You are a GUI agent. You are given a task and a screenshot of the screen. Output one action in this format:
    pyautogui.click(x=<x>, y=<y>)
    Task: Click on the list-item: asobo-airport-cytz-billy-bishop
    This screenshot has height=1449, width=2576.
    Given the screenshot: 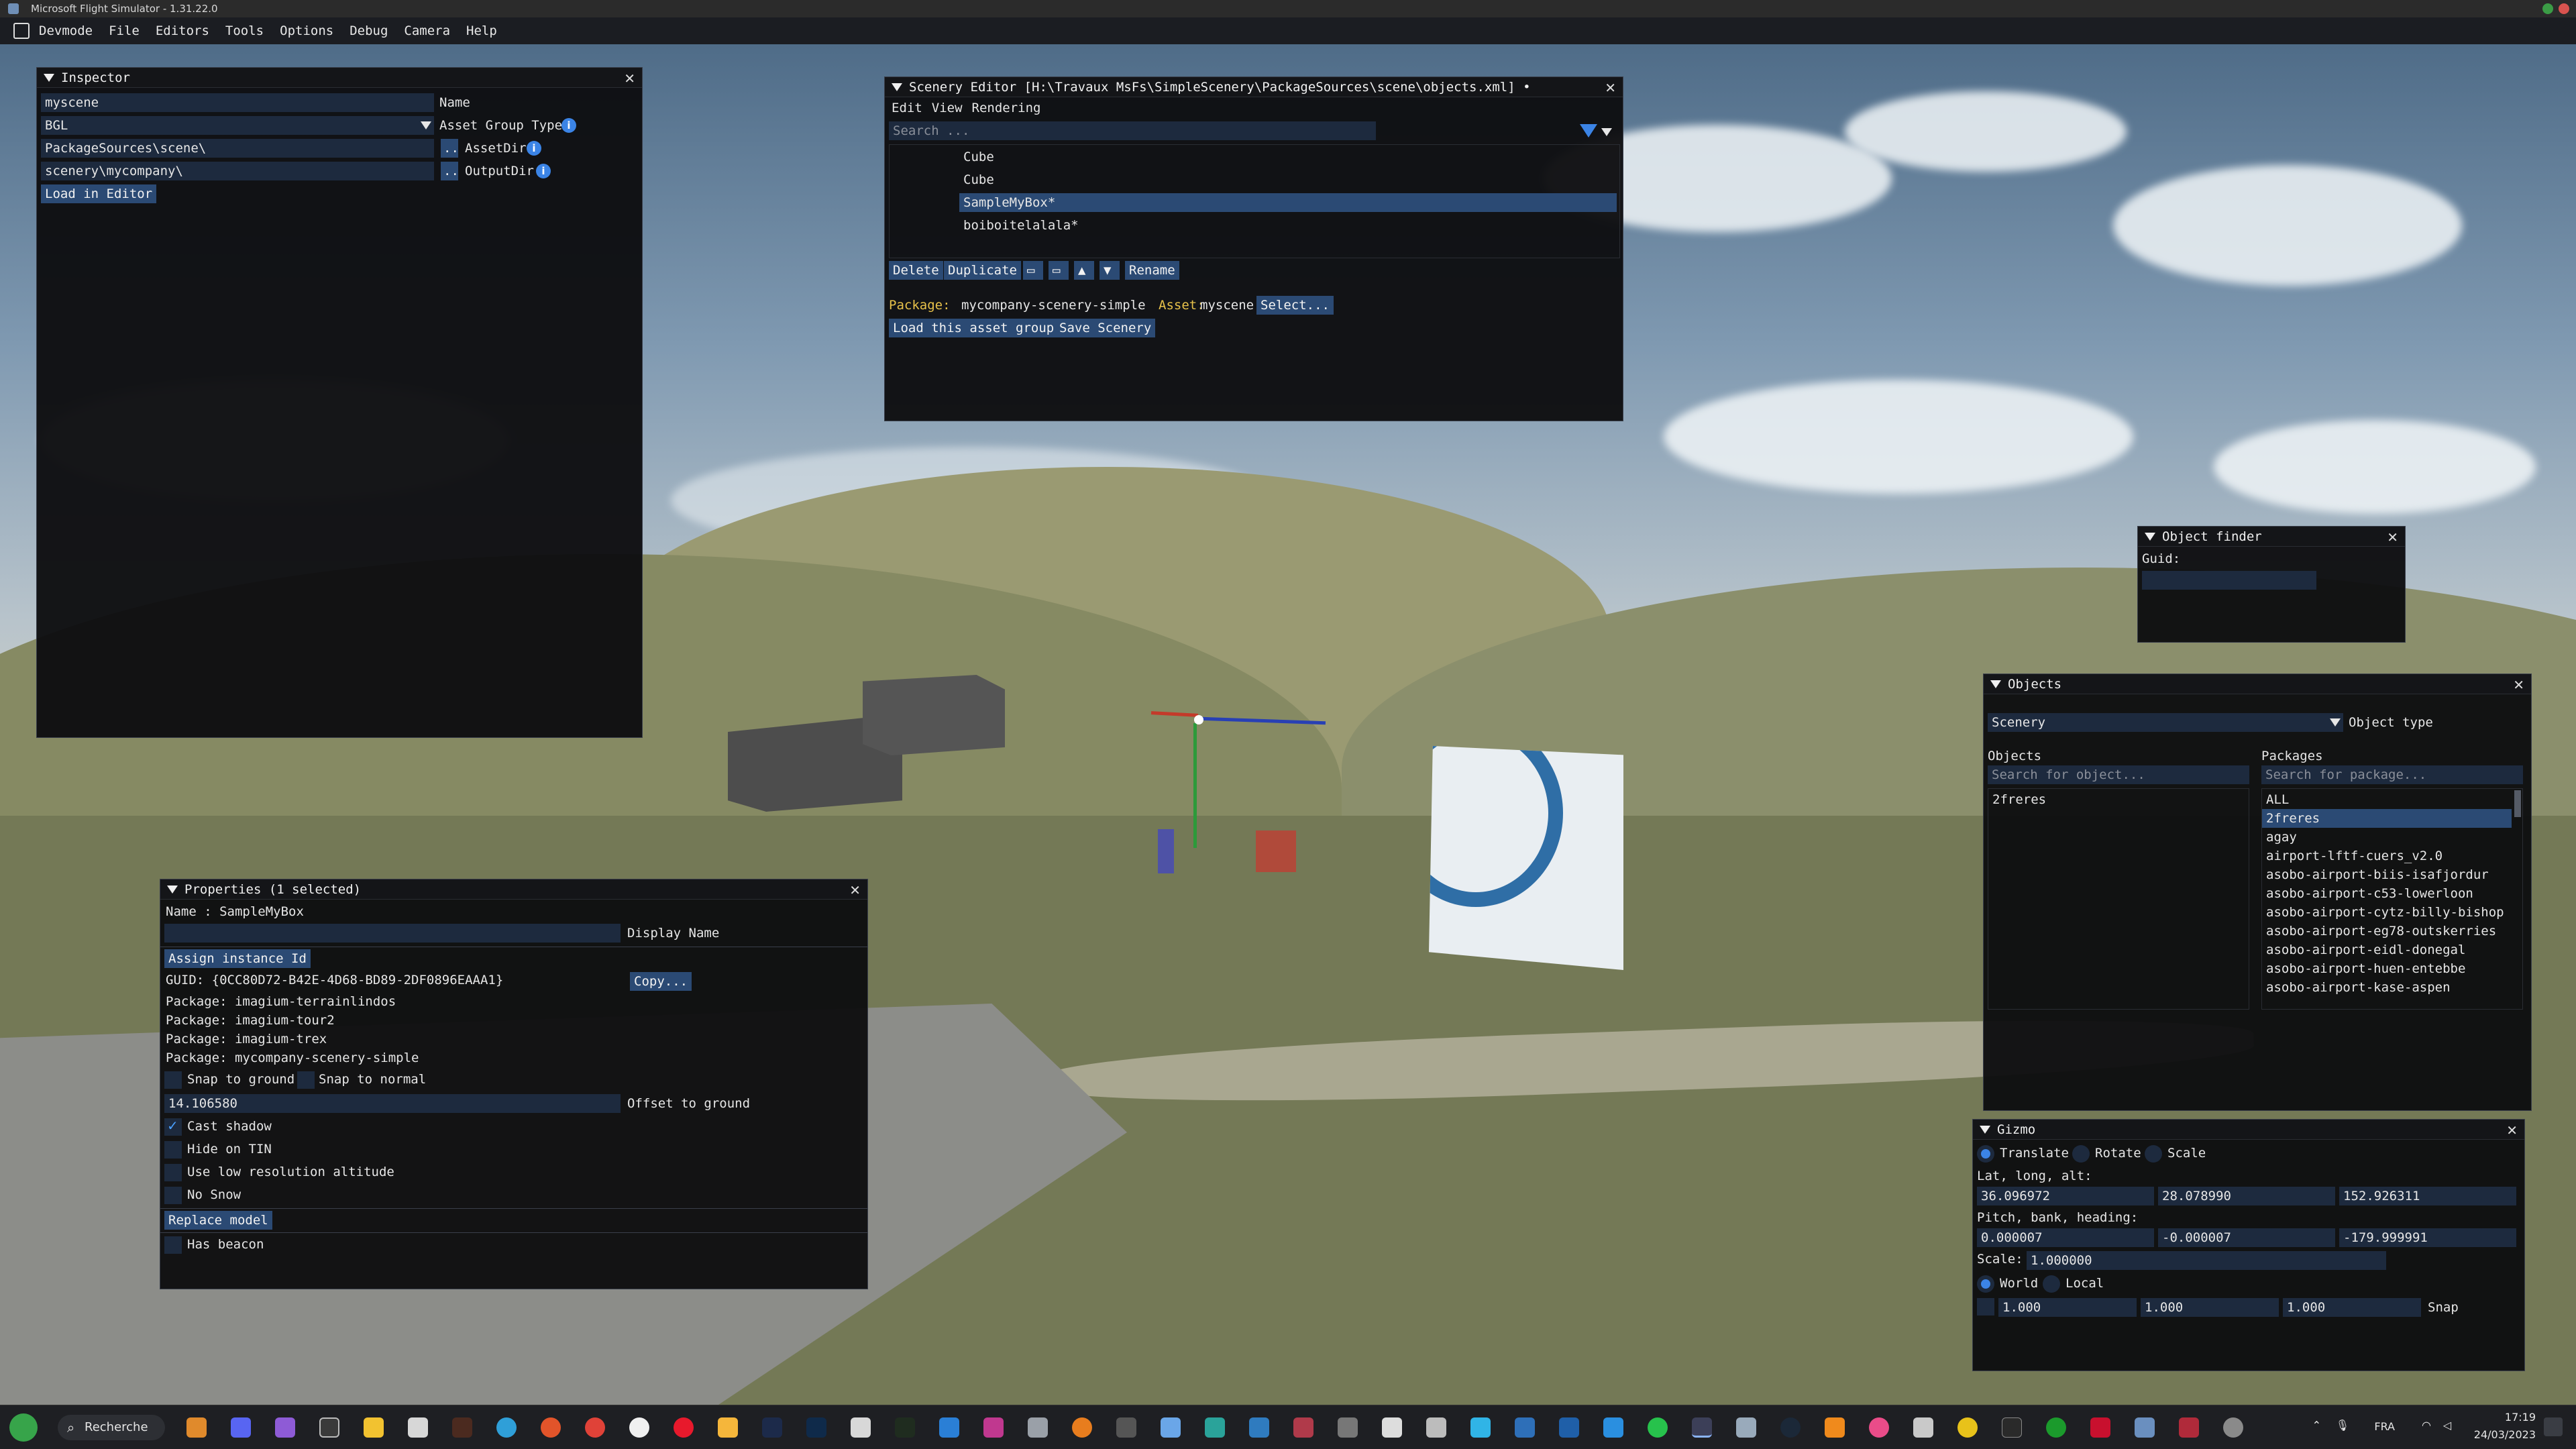 What is the action you would take?
    pyautogui.click(x=2387, y=912)
    